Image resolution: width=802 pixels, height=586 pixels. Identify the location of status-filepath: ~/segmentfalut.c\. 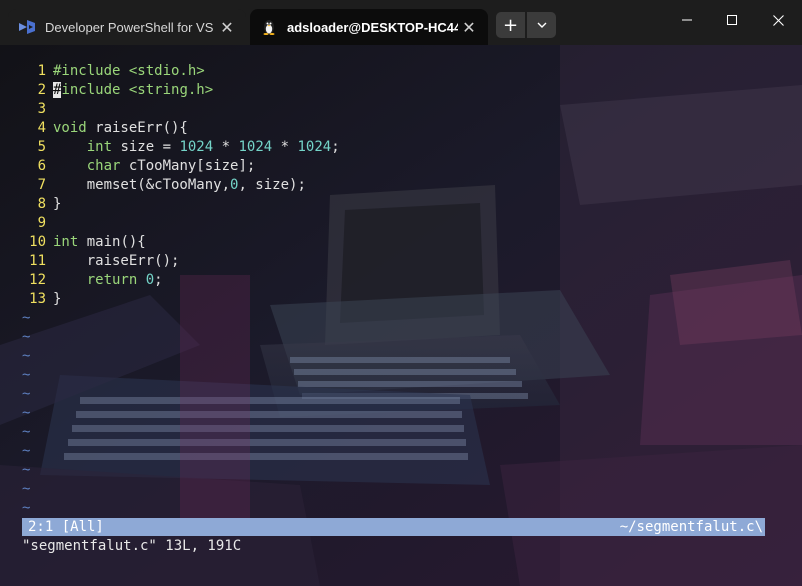
(691, 527).